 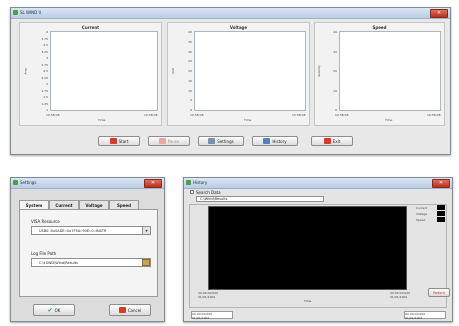 I want to click on y-axis-label: Amp, so click(x=25, y=71).